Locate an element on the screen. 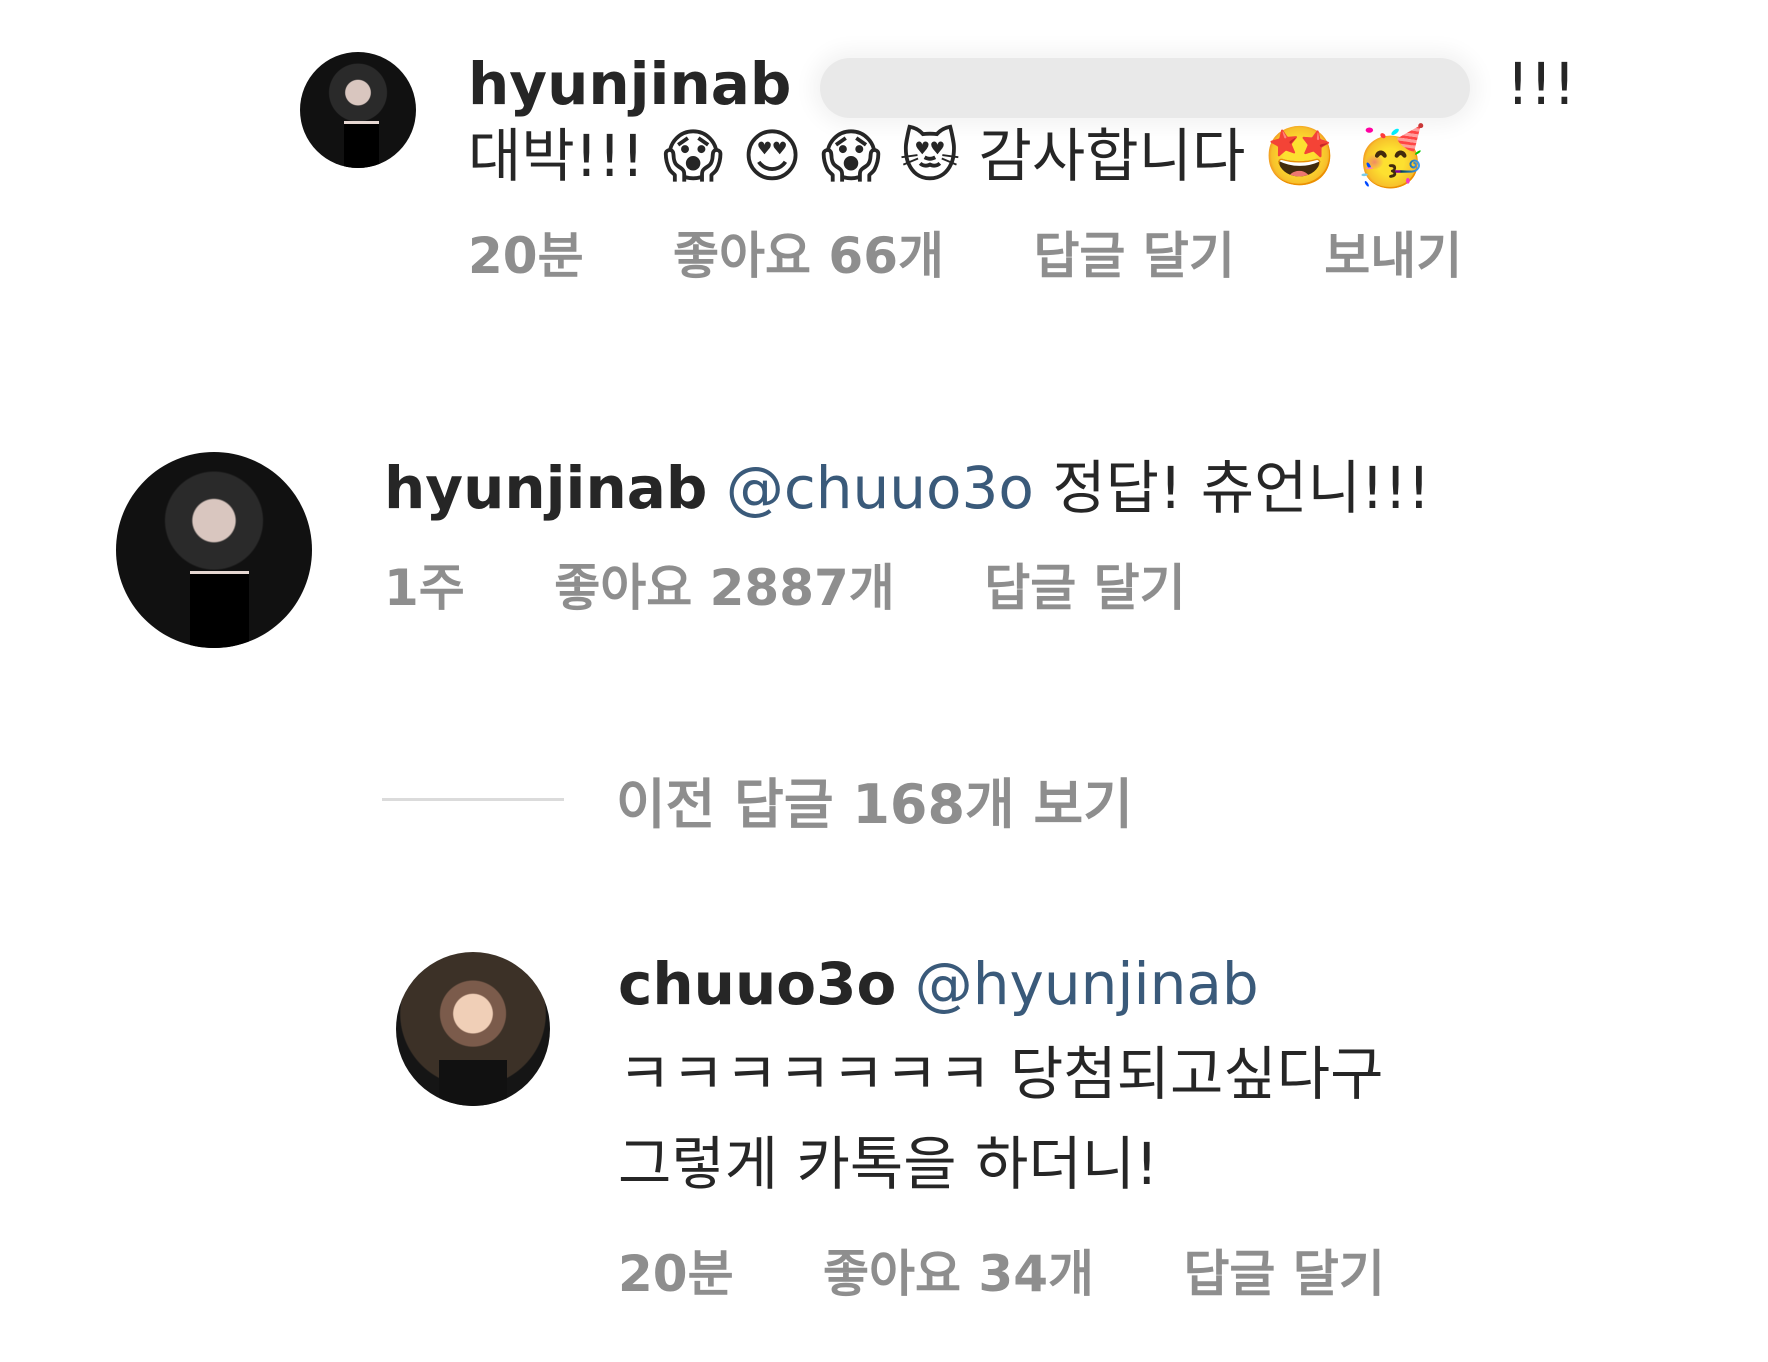  comment-3-line2: ㅋㅋㅋㅋㅋㅋㅋ 당첨되고싶다구 is located at coordinates (1037, 1074).